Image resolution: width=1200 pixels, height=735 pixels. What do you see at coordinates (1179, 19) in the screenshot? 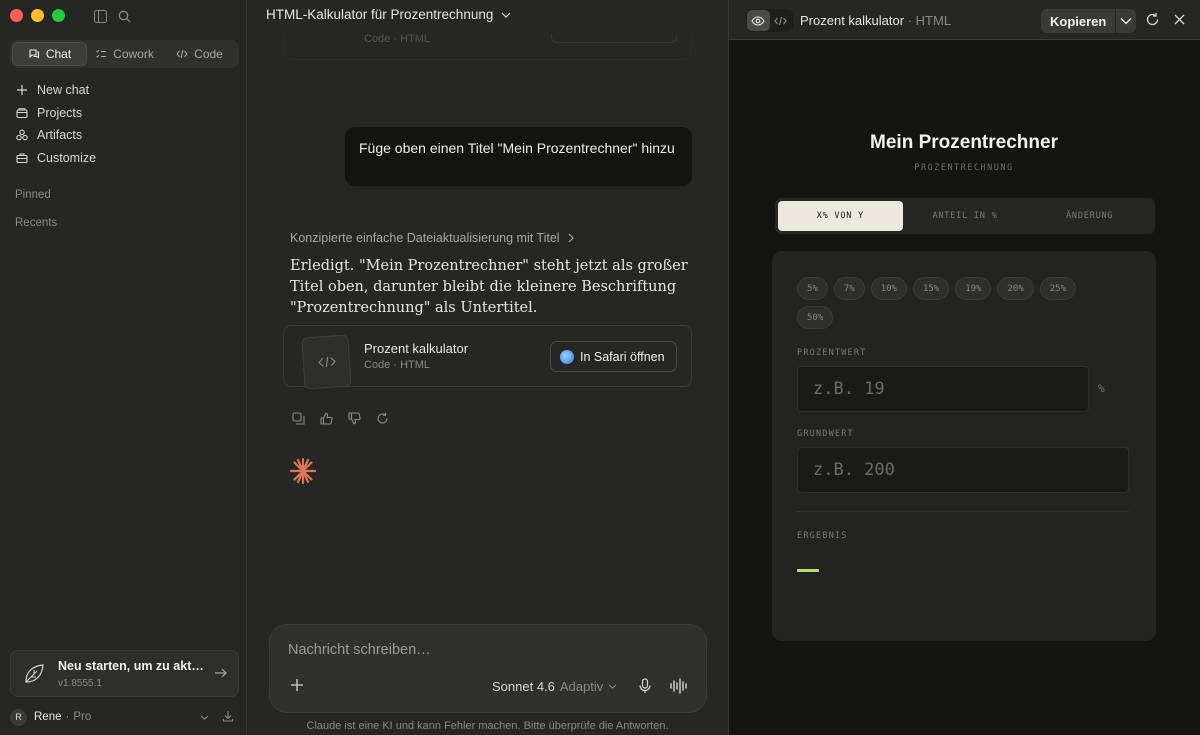
I see `close-icon` at bounding box center [1179, 19].